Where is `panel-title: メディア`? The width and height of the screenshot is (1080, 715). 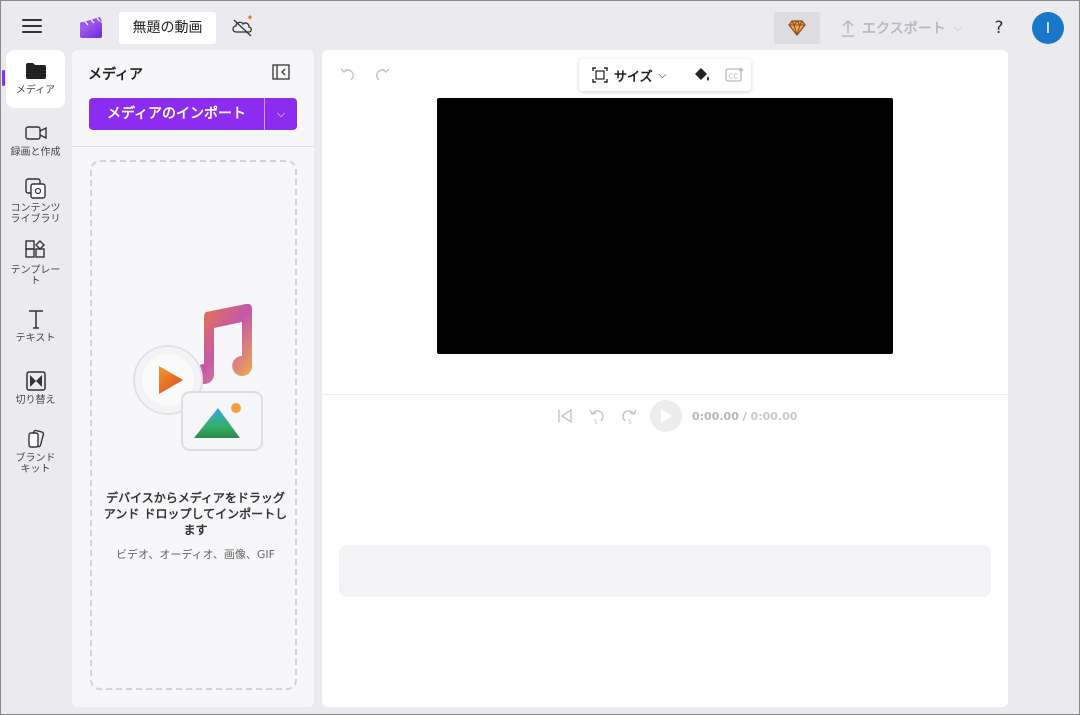
panel-title: メディア is located at coordinates (116, 75).